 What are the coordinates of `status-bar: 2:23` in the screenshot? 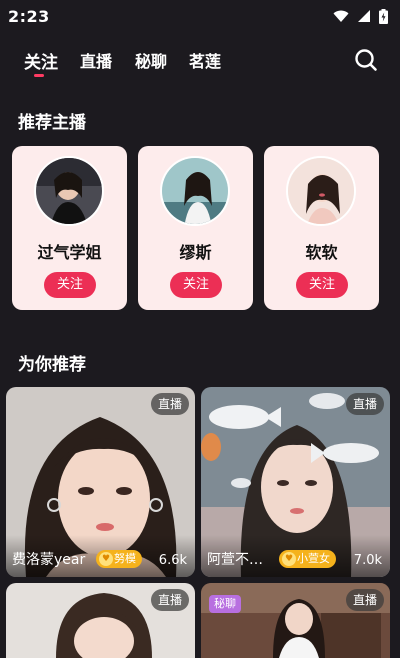 It's located at (200, 16).